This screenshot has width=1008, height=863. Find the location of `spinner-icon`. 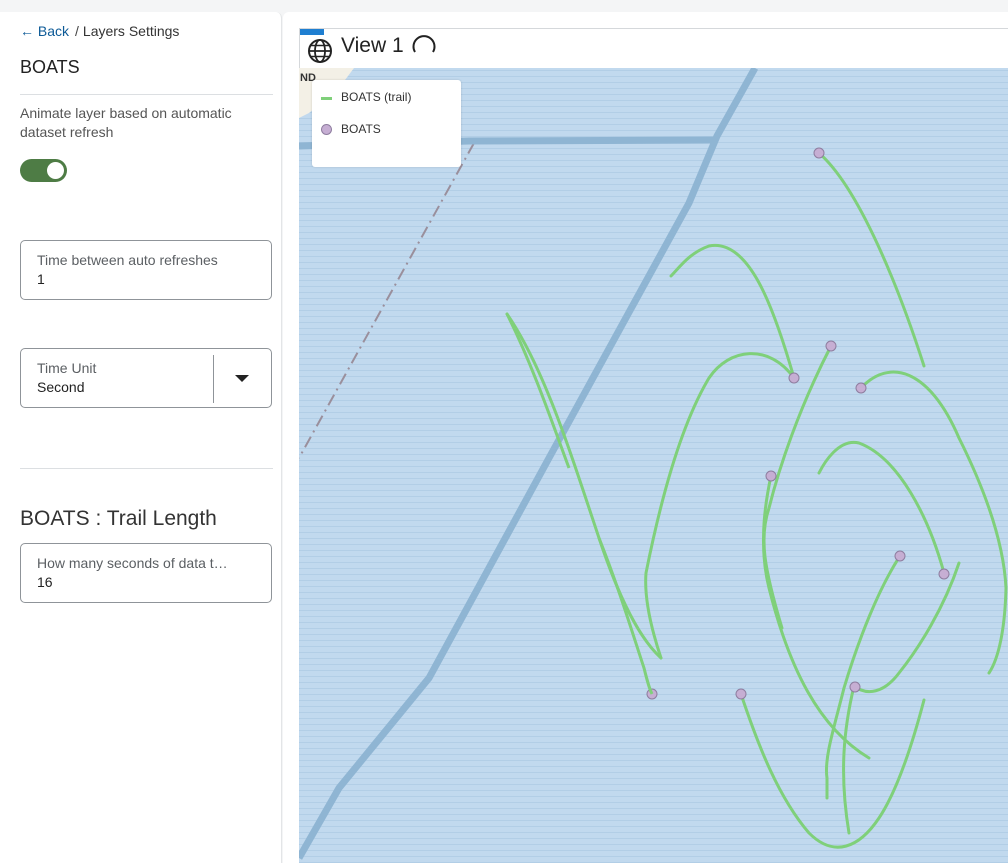

spinner-icon is located at coordinates (424, 44).